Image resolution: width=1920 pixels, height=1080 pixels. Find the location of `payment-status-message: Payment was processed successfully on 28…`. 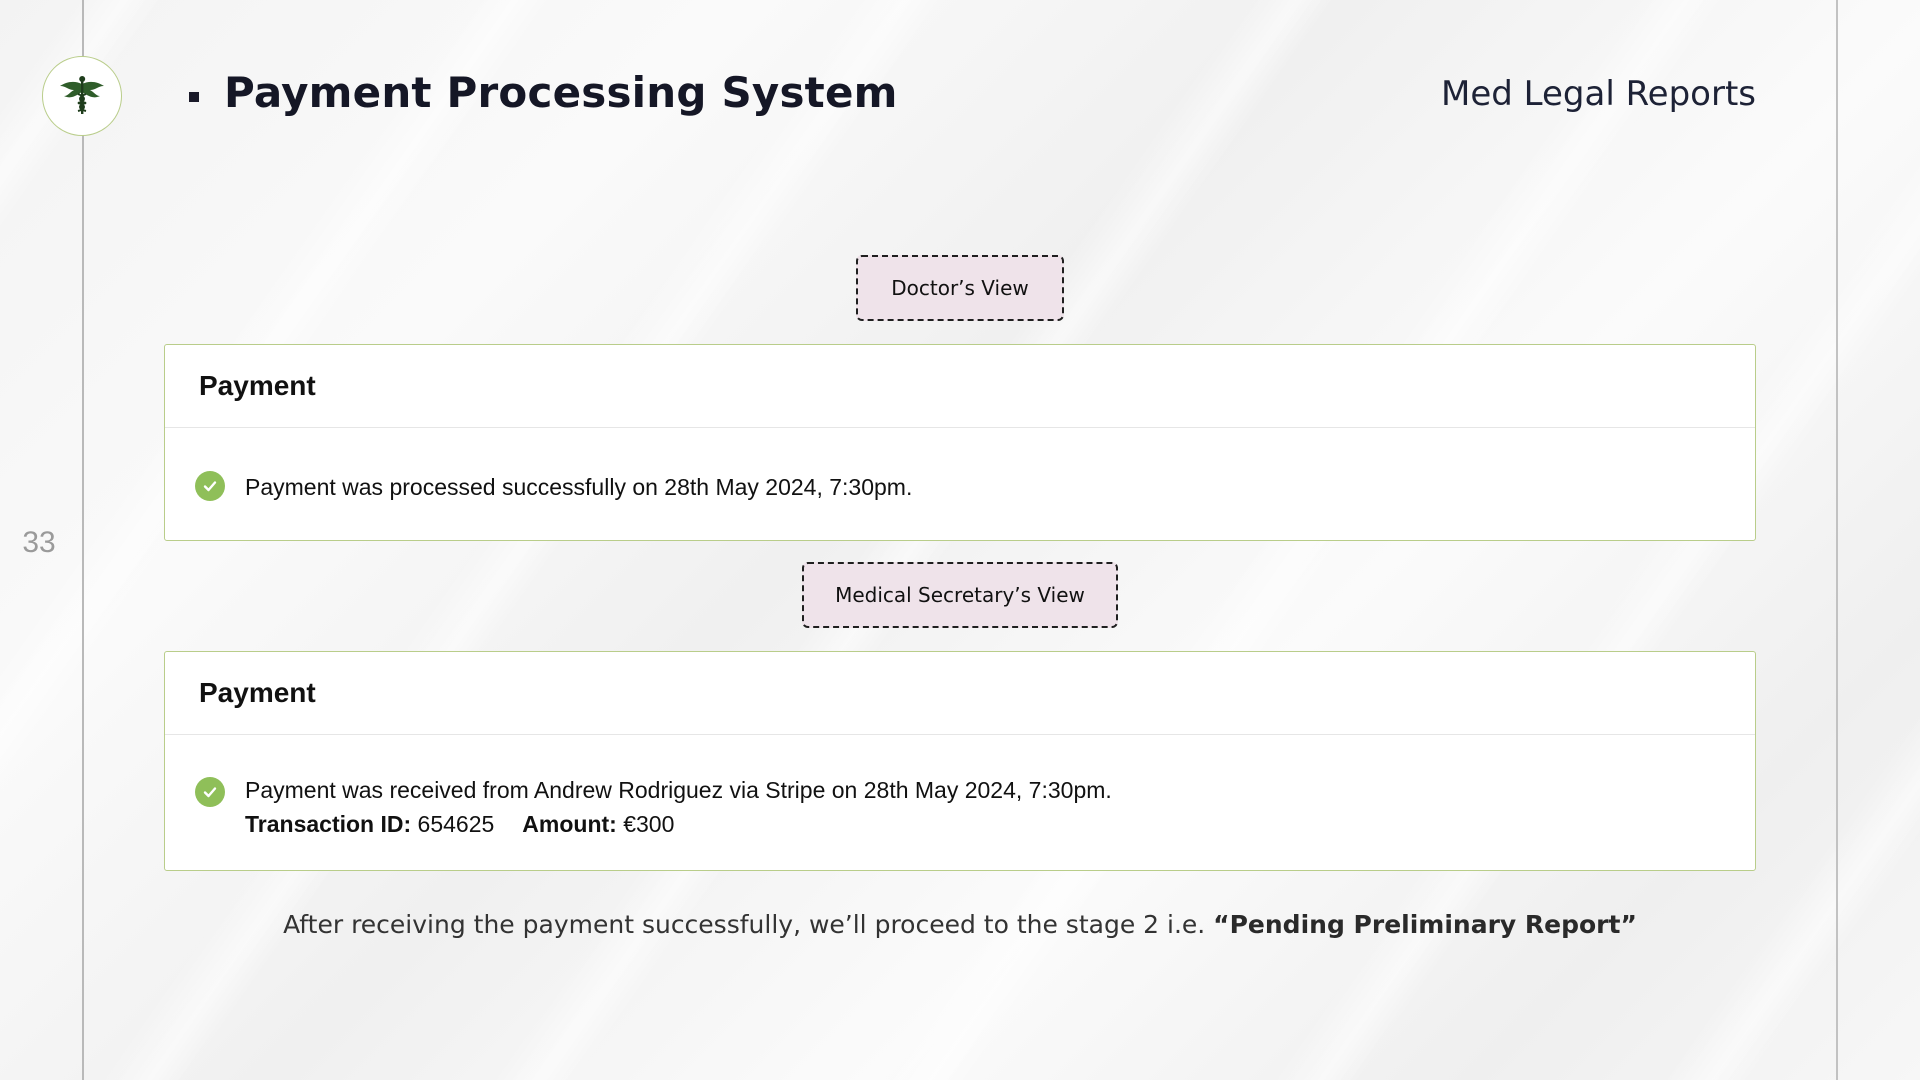

payment-status-message: Payment was processed successfully on 28… is located at coordinates (579, 487).